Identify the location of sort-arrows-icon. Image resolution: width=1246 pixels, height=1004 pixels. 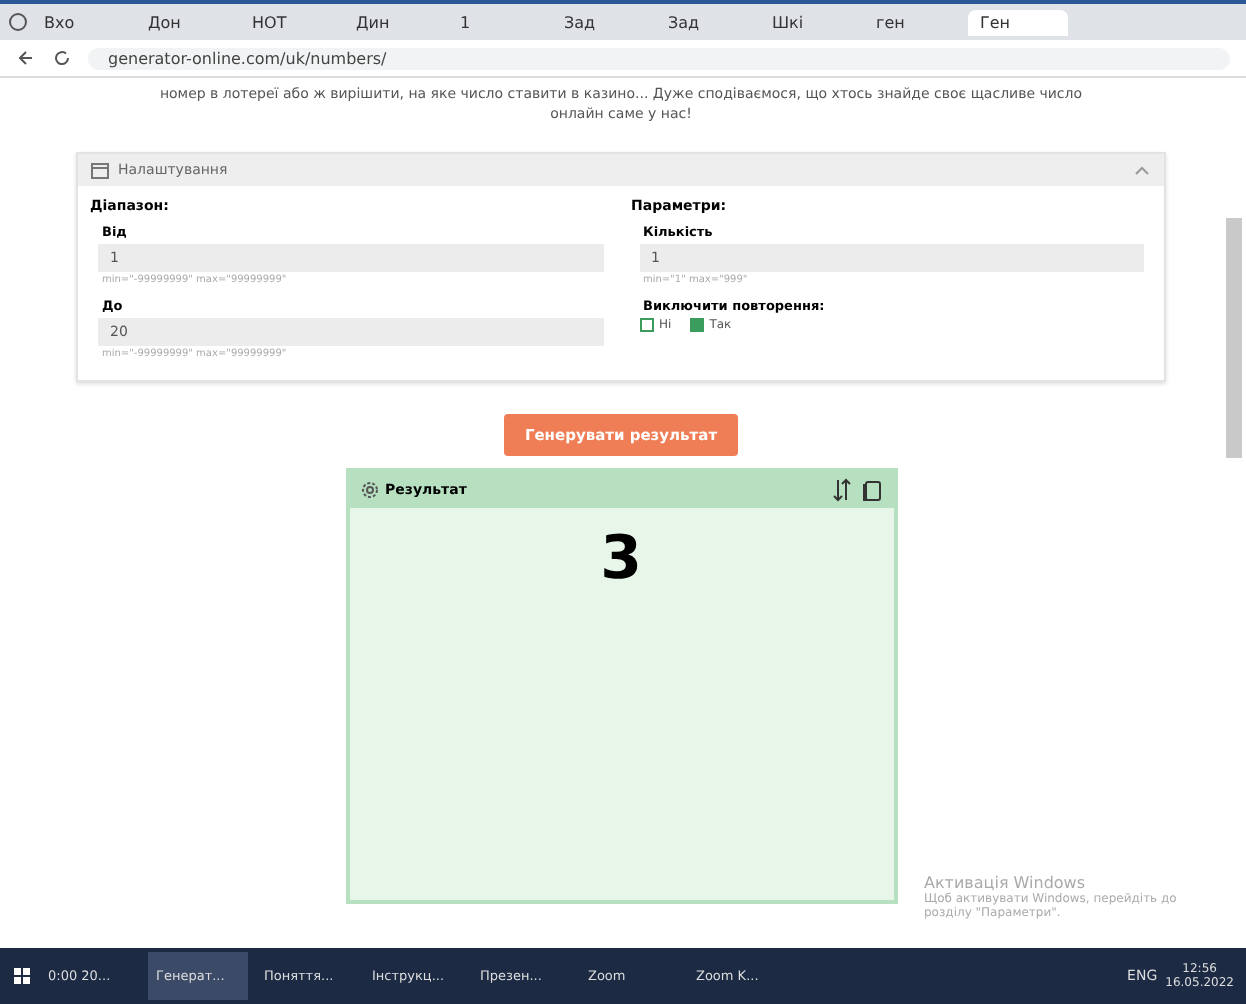
(841, 490).